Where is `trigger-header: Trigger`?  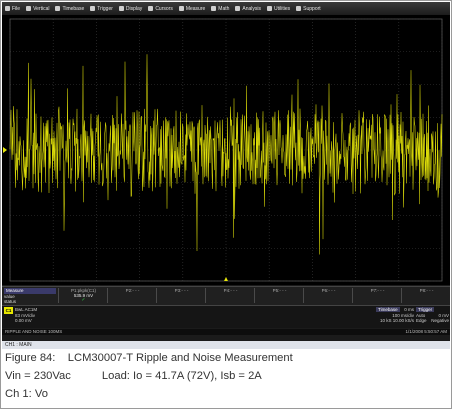
trigger-header: Trigger is located at coordinates (425, 309).